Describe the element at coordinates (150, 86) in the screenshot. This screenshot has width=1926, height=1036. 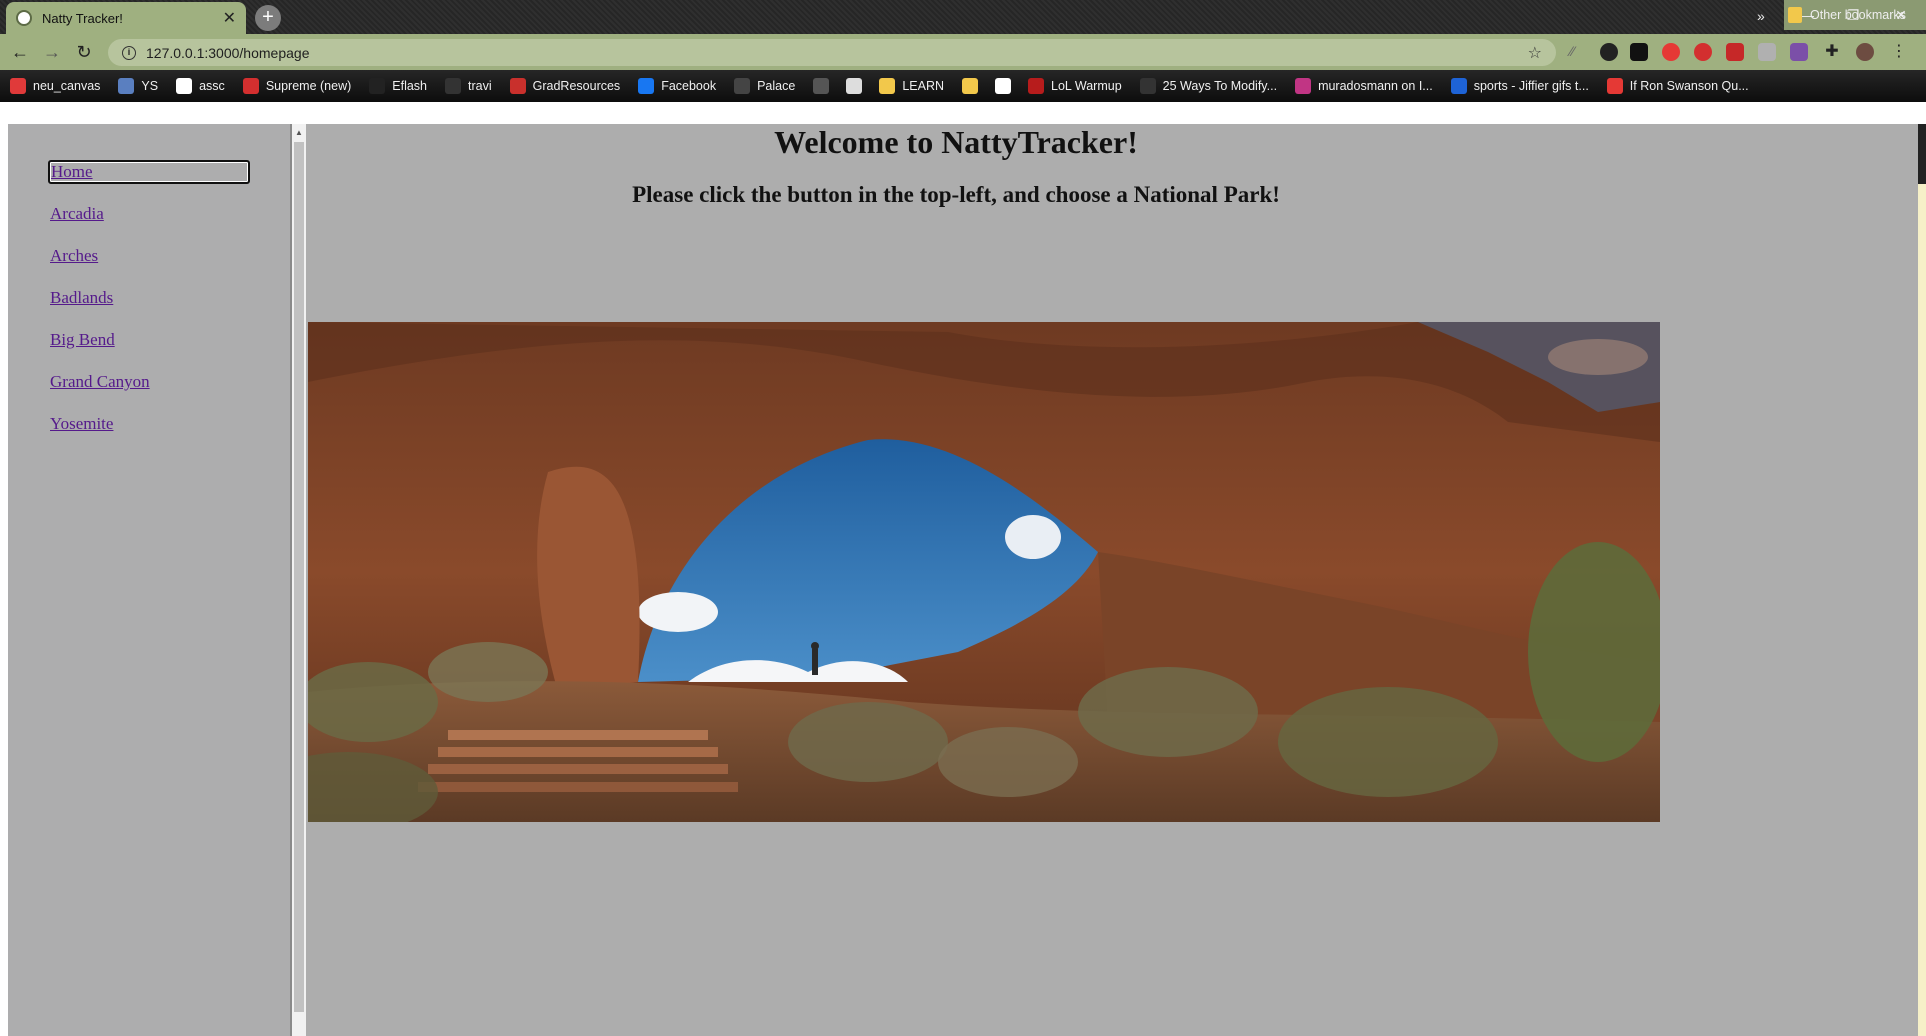
I see `bookmark-label: YS` at that location.